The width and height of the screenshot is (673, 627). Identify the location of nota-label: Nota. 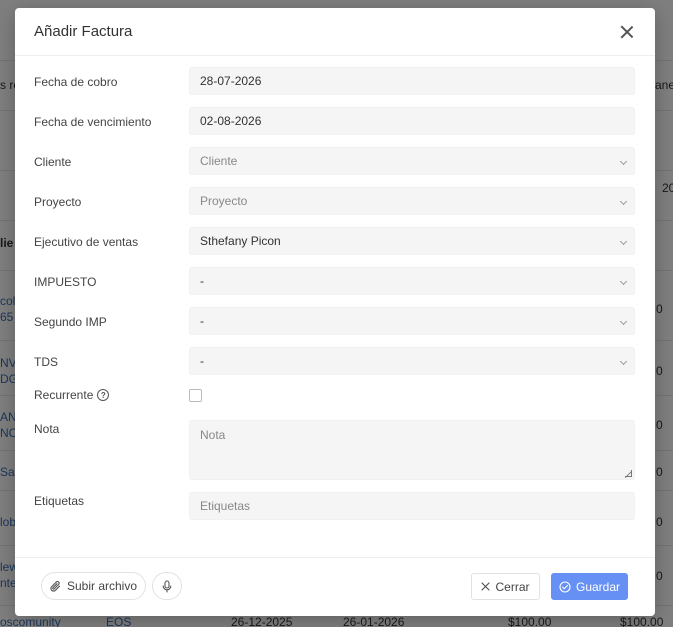
(47, 429).